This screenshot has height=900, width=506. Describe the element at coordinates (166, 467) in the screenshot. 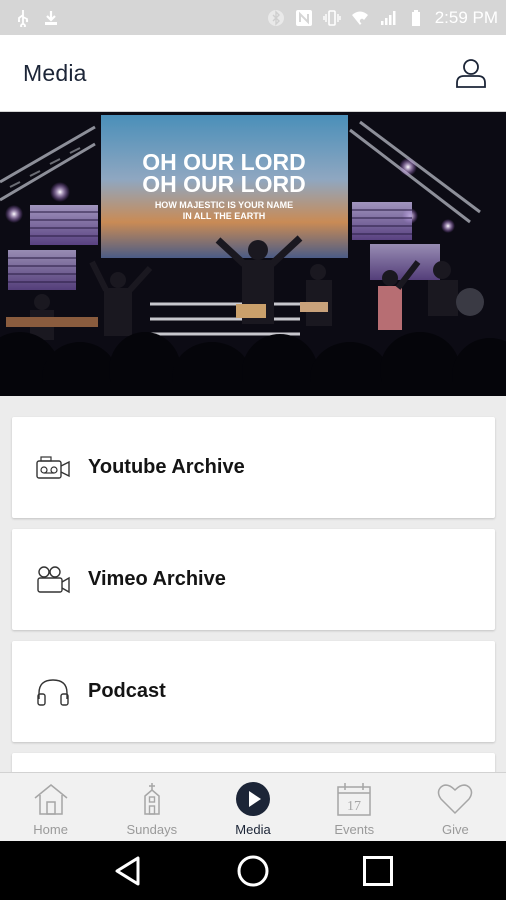

I see `menu-item-label: Youtube Archive` at that location.